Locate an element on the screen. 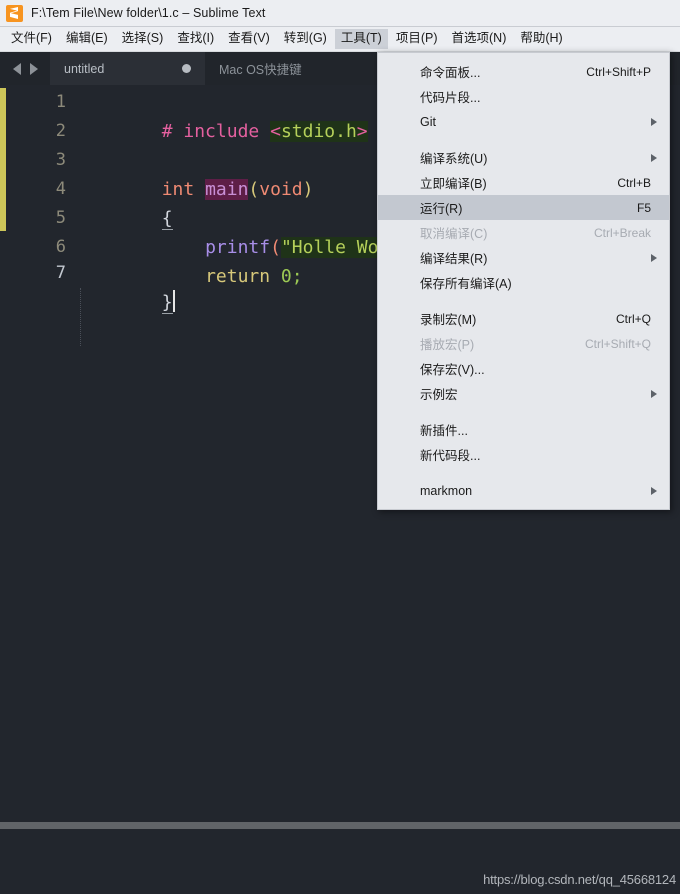 The image size is (680, 894). line-number: 6 is located at coordinates (60, 247).